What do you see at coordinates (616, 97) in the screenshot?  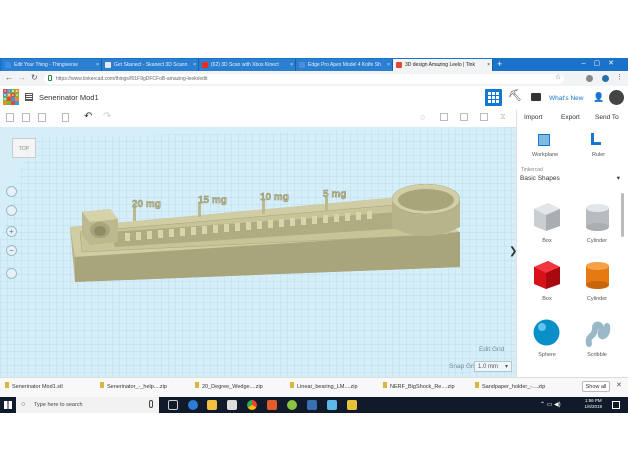 I see `avatar` at bounding box center [616, 97].